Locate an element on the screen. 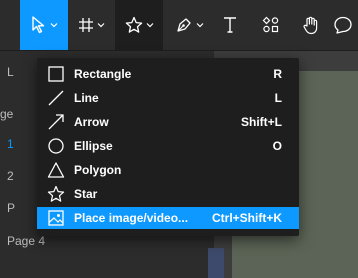 The image size is (358, 278). resources-tool-button is located at coordinates (271, 25).